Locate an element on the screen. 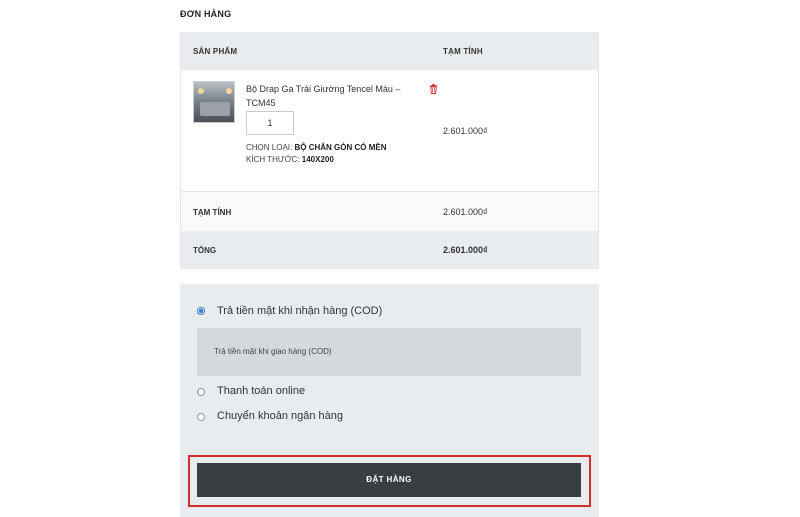  product-attribute-type: CHỌN LOẠI: BỘ CHĂN GÒN CÓ MỀN is located at coordinates (316, 147).